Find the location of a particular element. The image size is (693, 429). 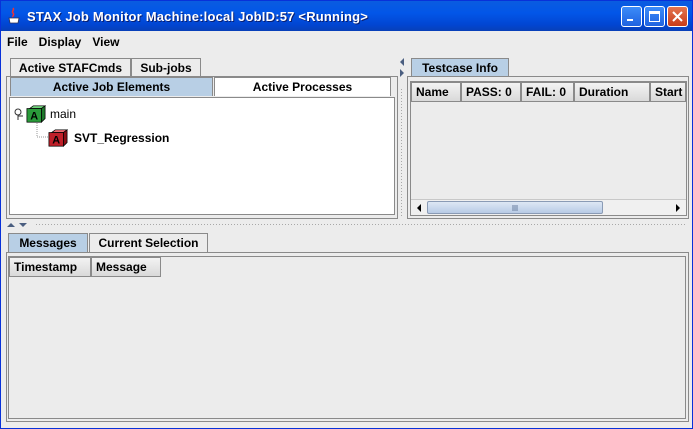

green-activity-cube-icon: A is located at coordinates (36, 114).